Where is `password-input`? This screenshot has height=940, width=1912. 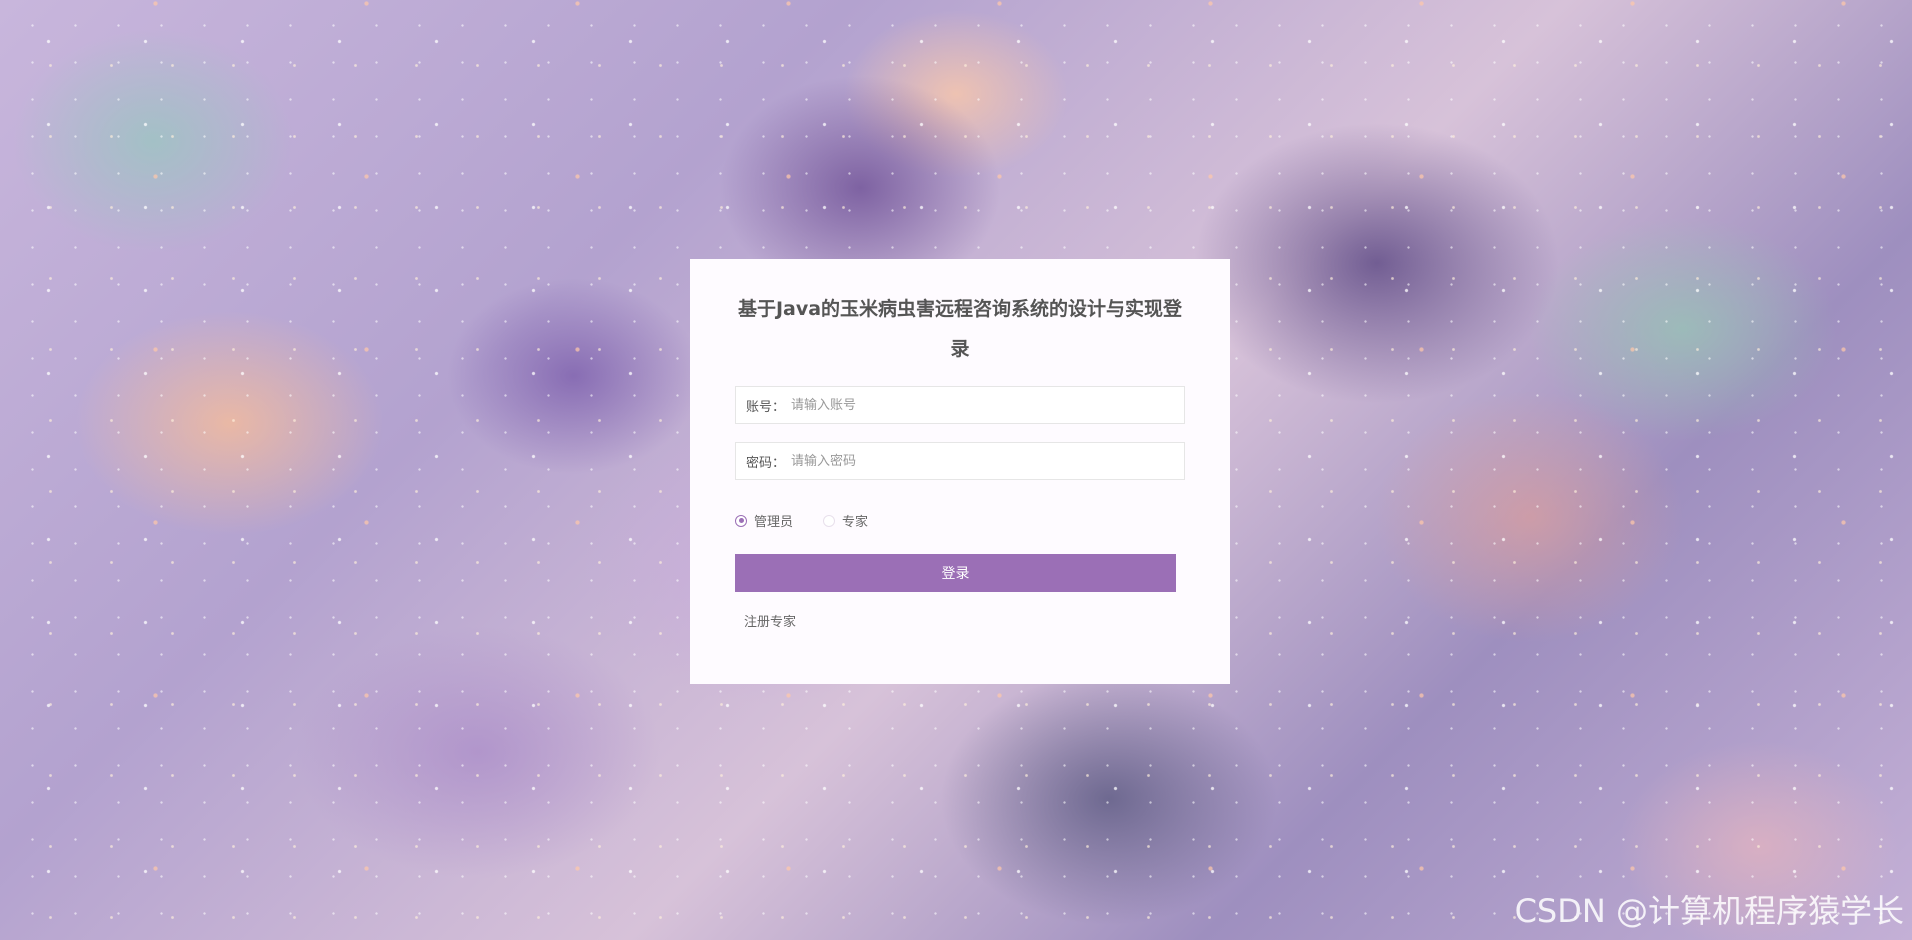 password-input is located at coordinates (987, 461).